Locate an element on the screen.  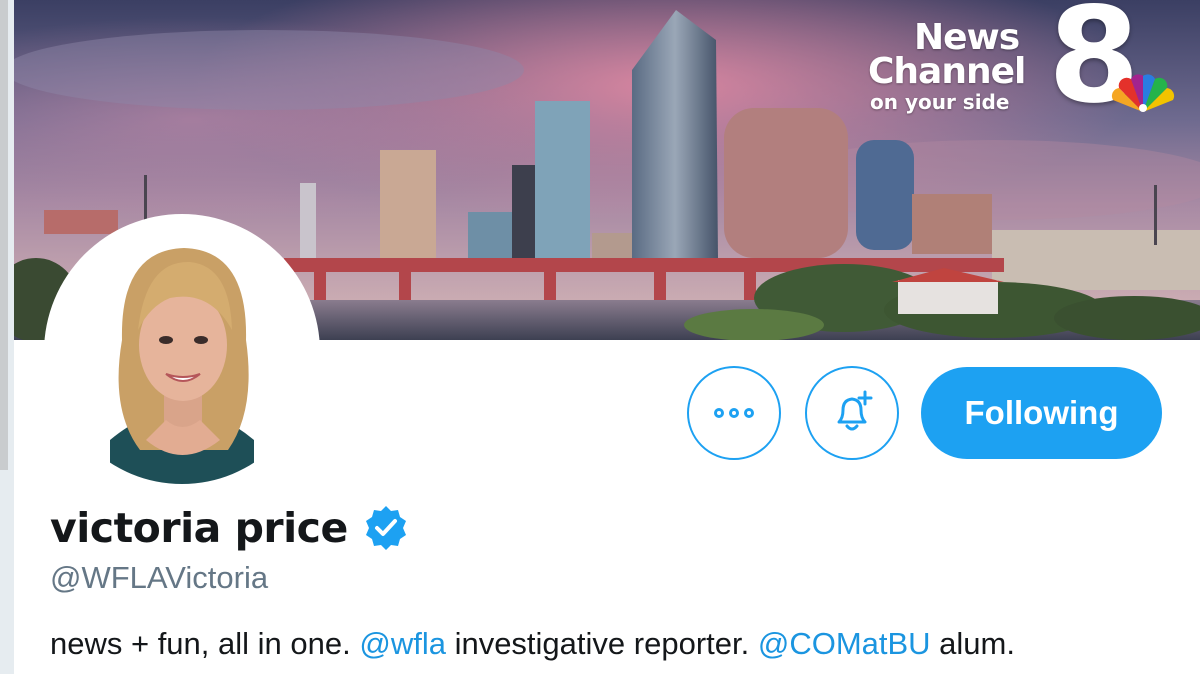
notifications-button is located at coordinates (852, 413).